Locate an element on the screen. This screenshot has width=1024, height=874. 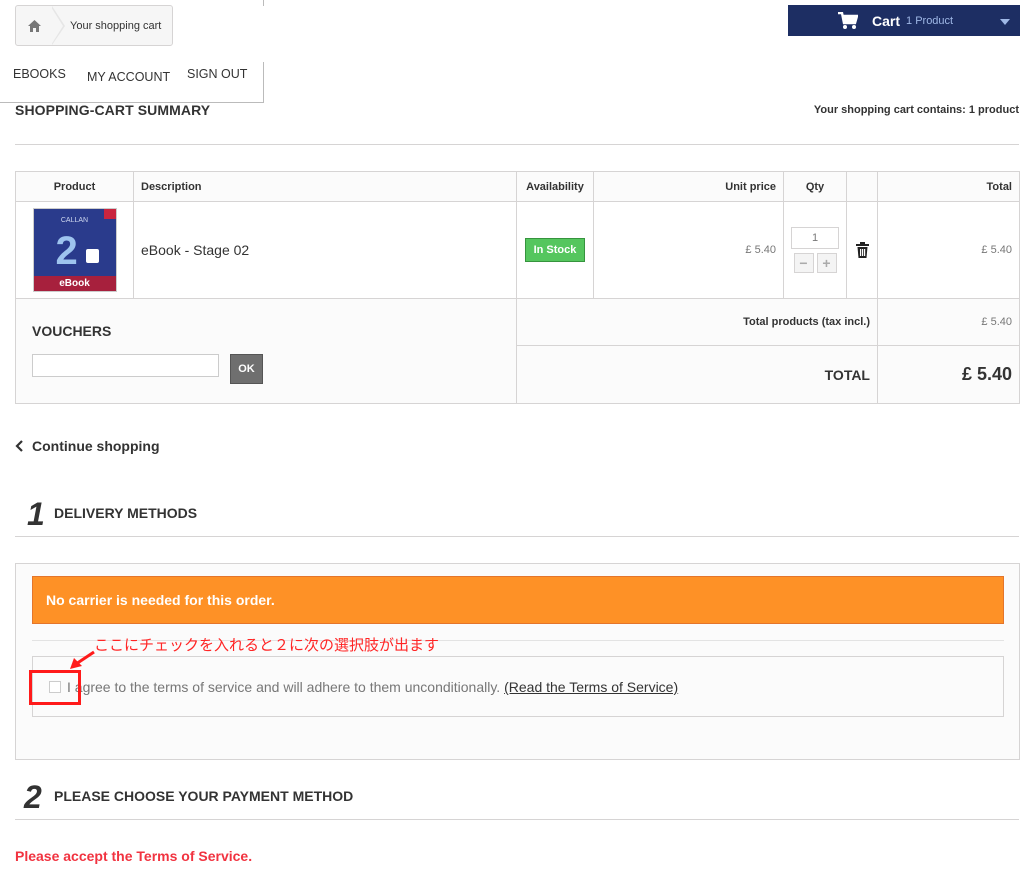
product-name-link: eBook - Stage 02 is located at coordinates (195, 250).